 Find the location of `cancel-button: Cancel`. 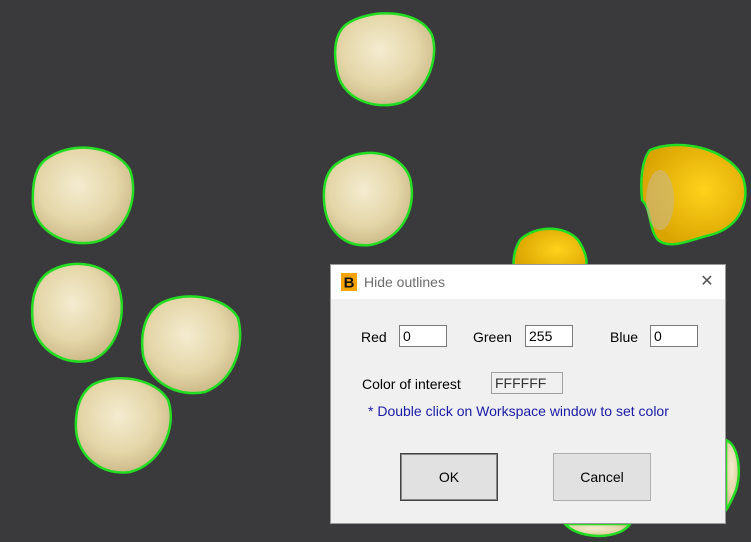

cancel-button: Cancel is located at coordinates (602, 477).